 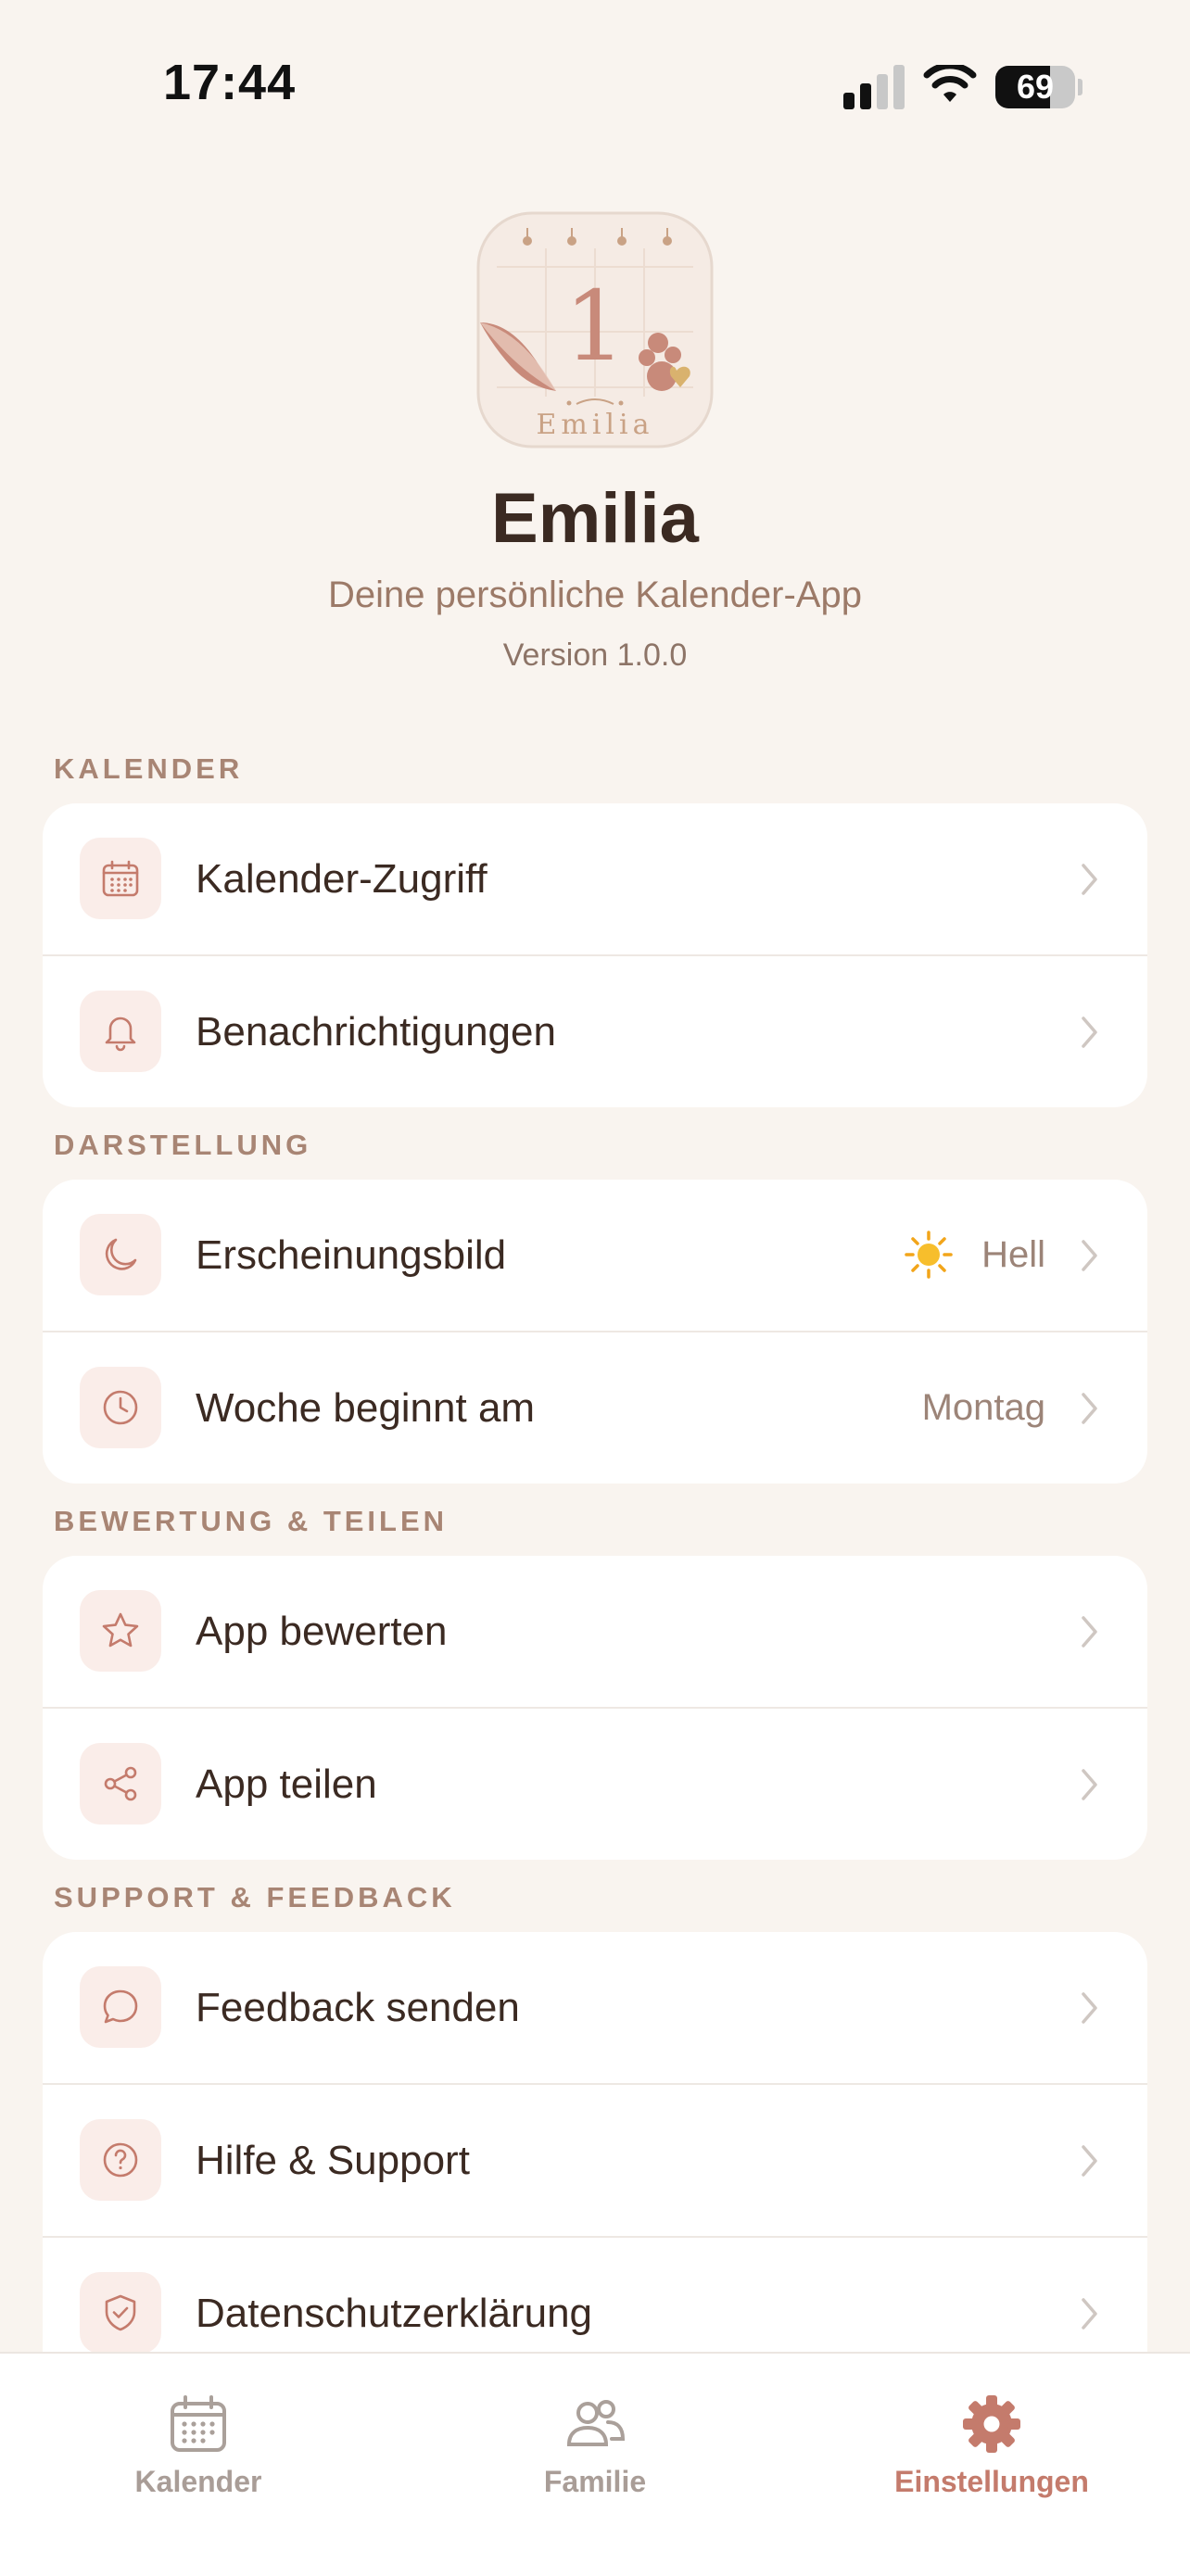 What do you see at coordinates (121, 1254) in the screenshot?
I see `moon-icon` at bounding box center [121, 1254].